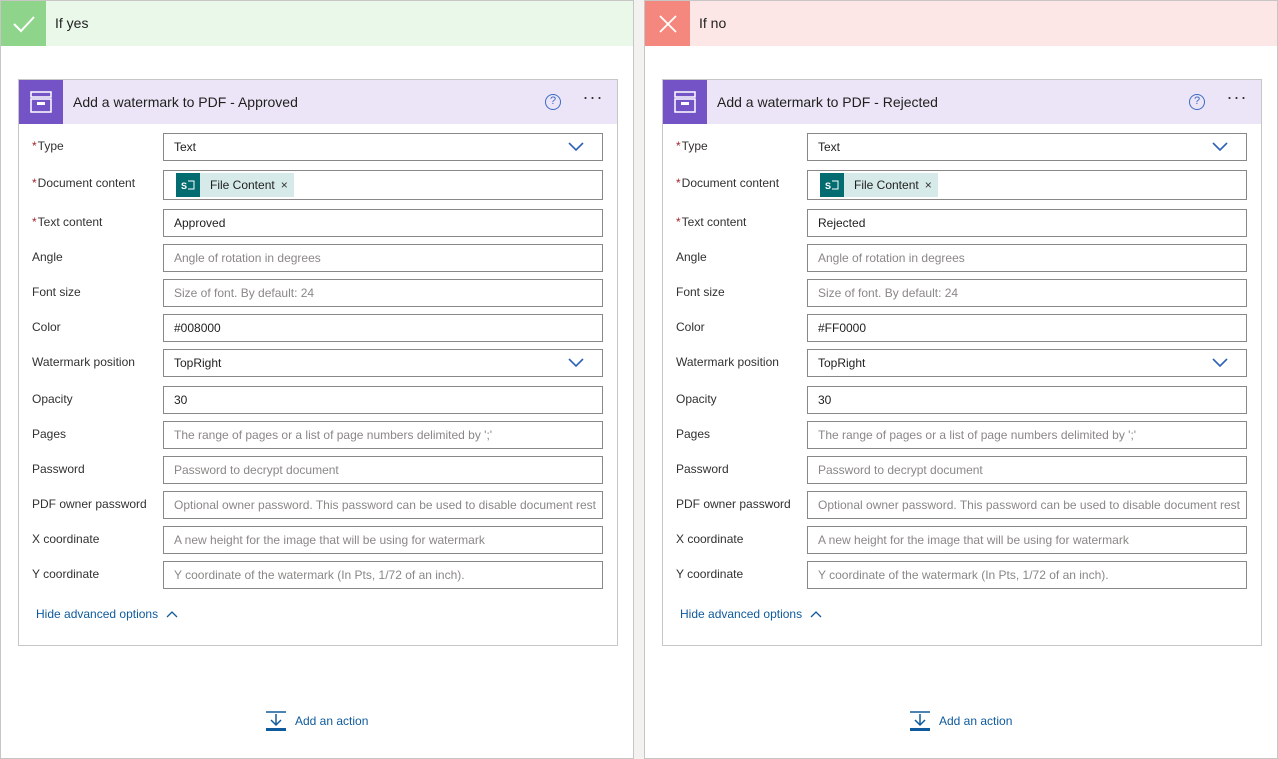 The width and height of the screenshot is (1278, 759). Describe the element at coordinates (41, 102) in the screenshot. I see `pdf-archive-icon` at that location.